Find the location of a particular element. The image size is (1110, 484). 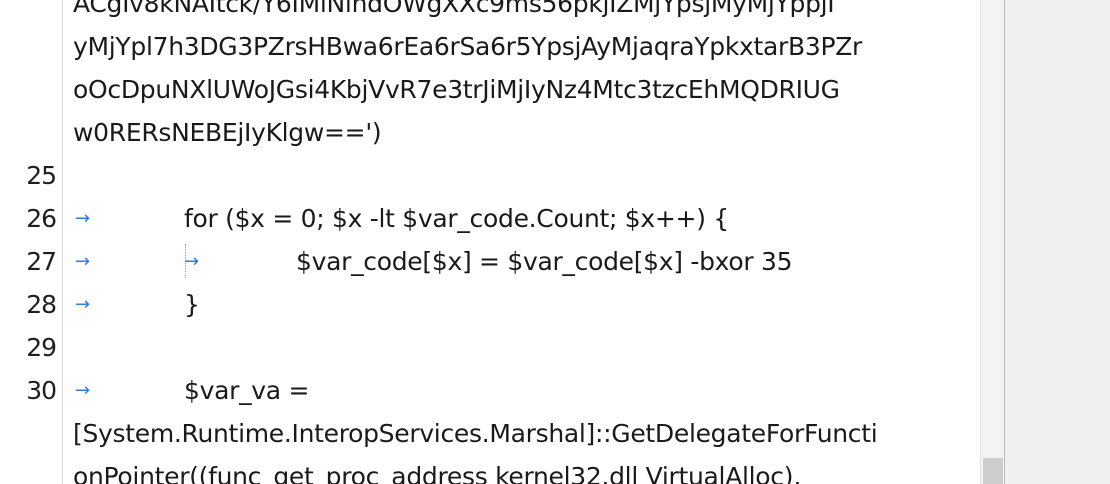

code-text: $var_va = is located at coordinates (247, 390).